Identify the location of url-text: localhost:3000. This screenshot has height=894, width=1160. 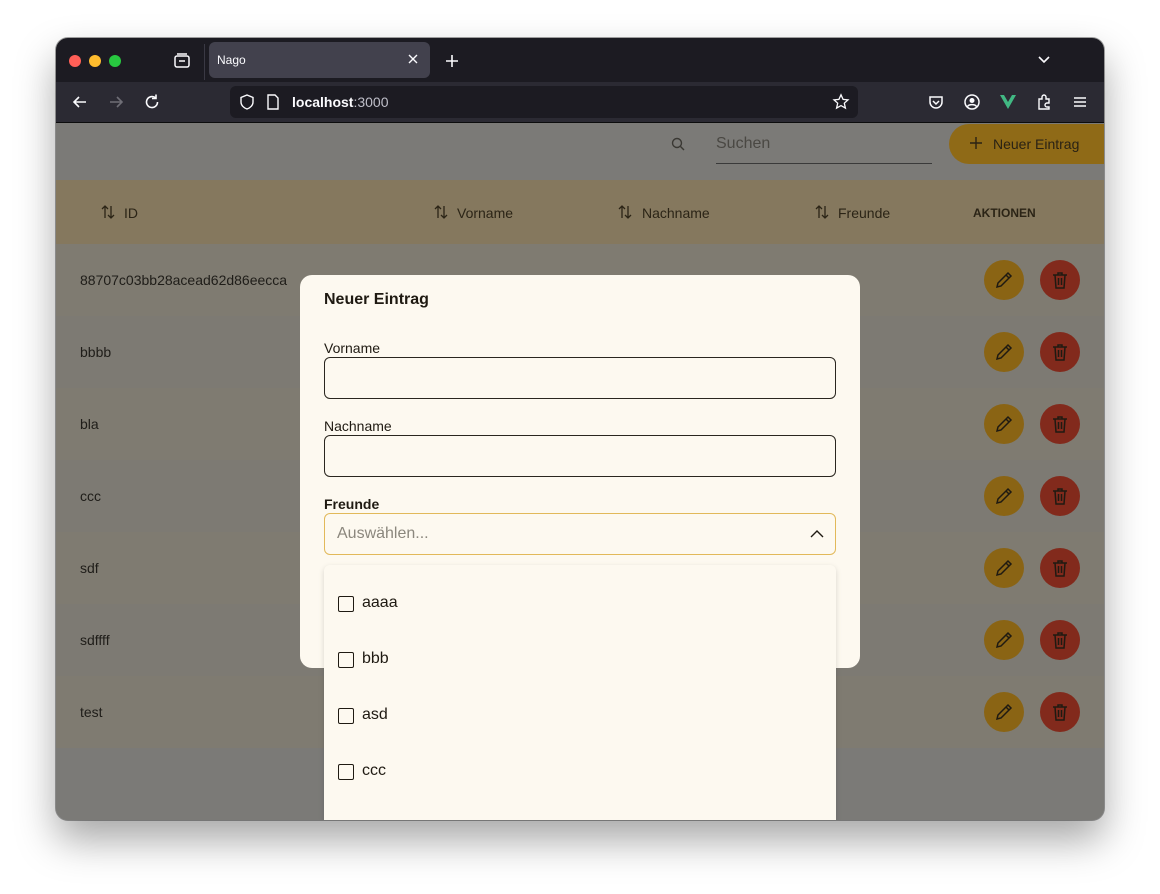
(340, 102).